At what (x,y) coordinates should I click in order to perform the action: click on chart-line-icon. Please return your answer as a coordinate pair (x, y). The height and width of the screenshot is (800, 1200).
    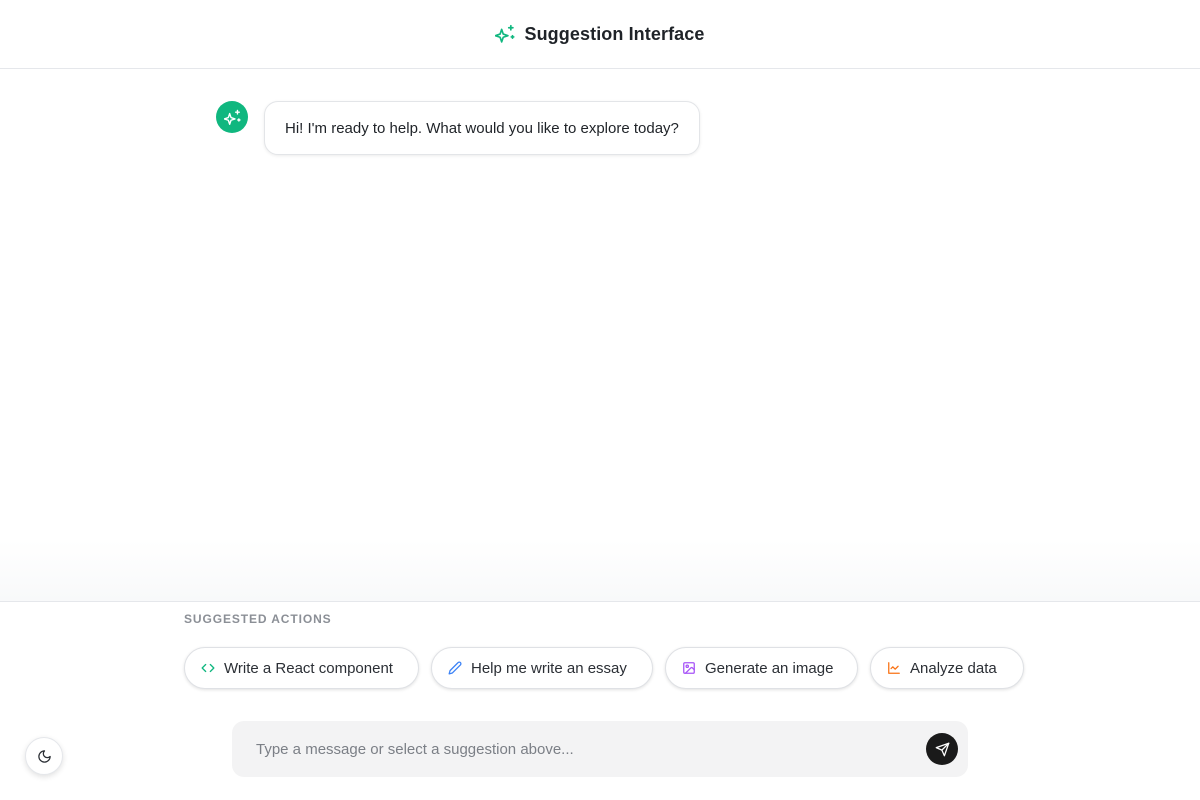
    Looking at the image, I should click on (894, 668).